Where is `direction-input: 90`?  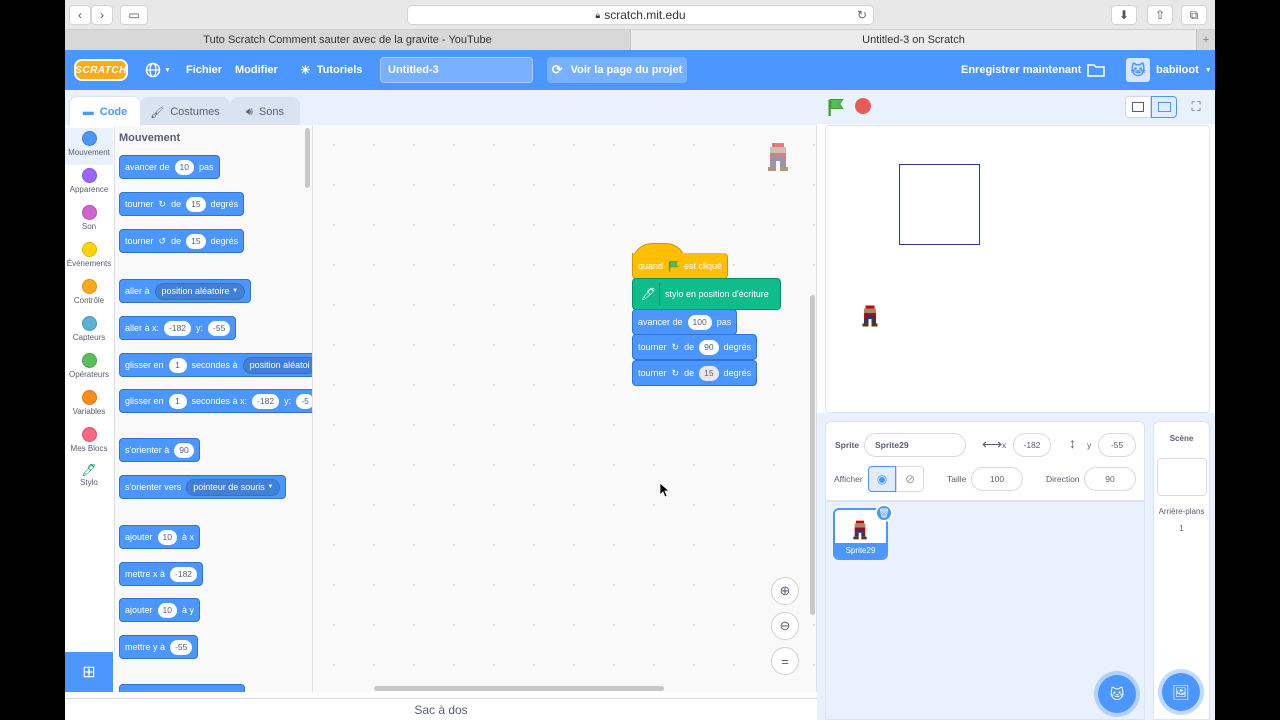 direction-input: 90 is located at coordinates (1110, 479).